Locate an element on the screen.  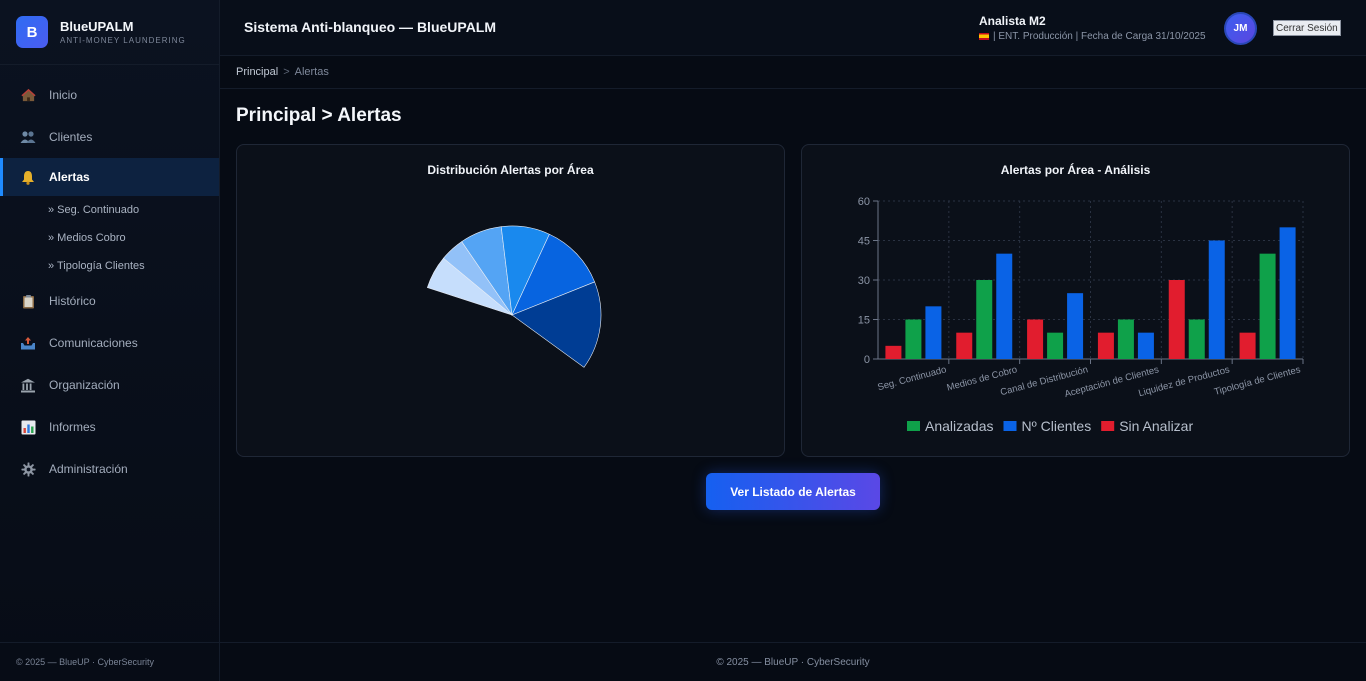
user-name: Analista M2 is located at coordinates (1012, 21).